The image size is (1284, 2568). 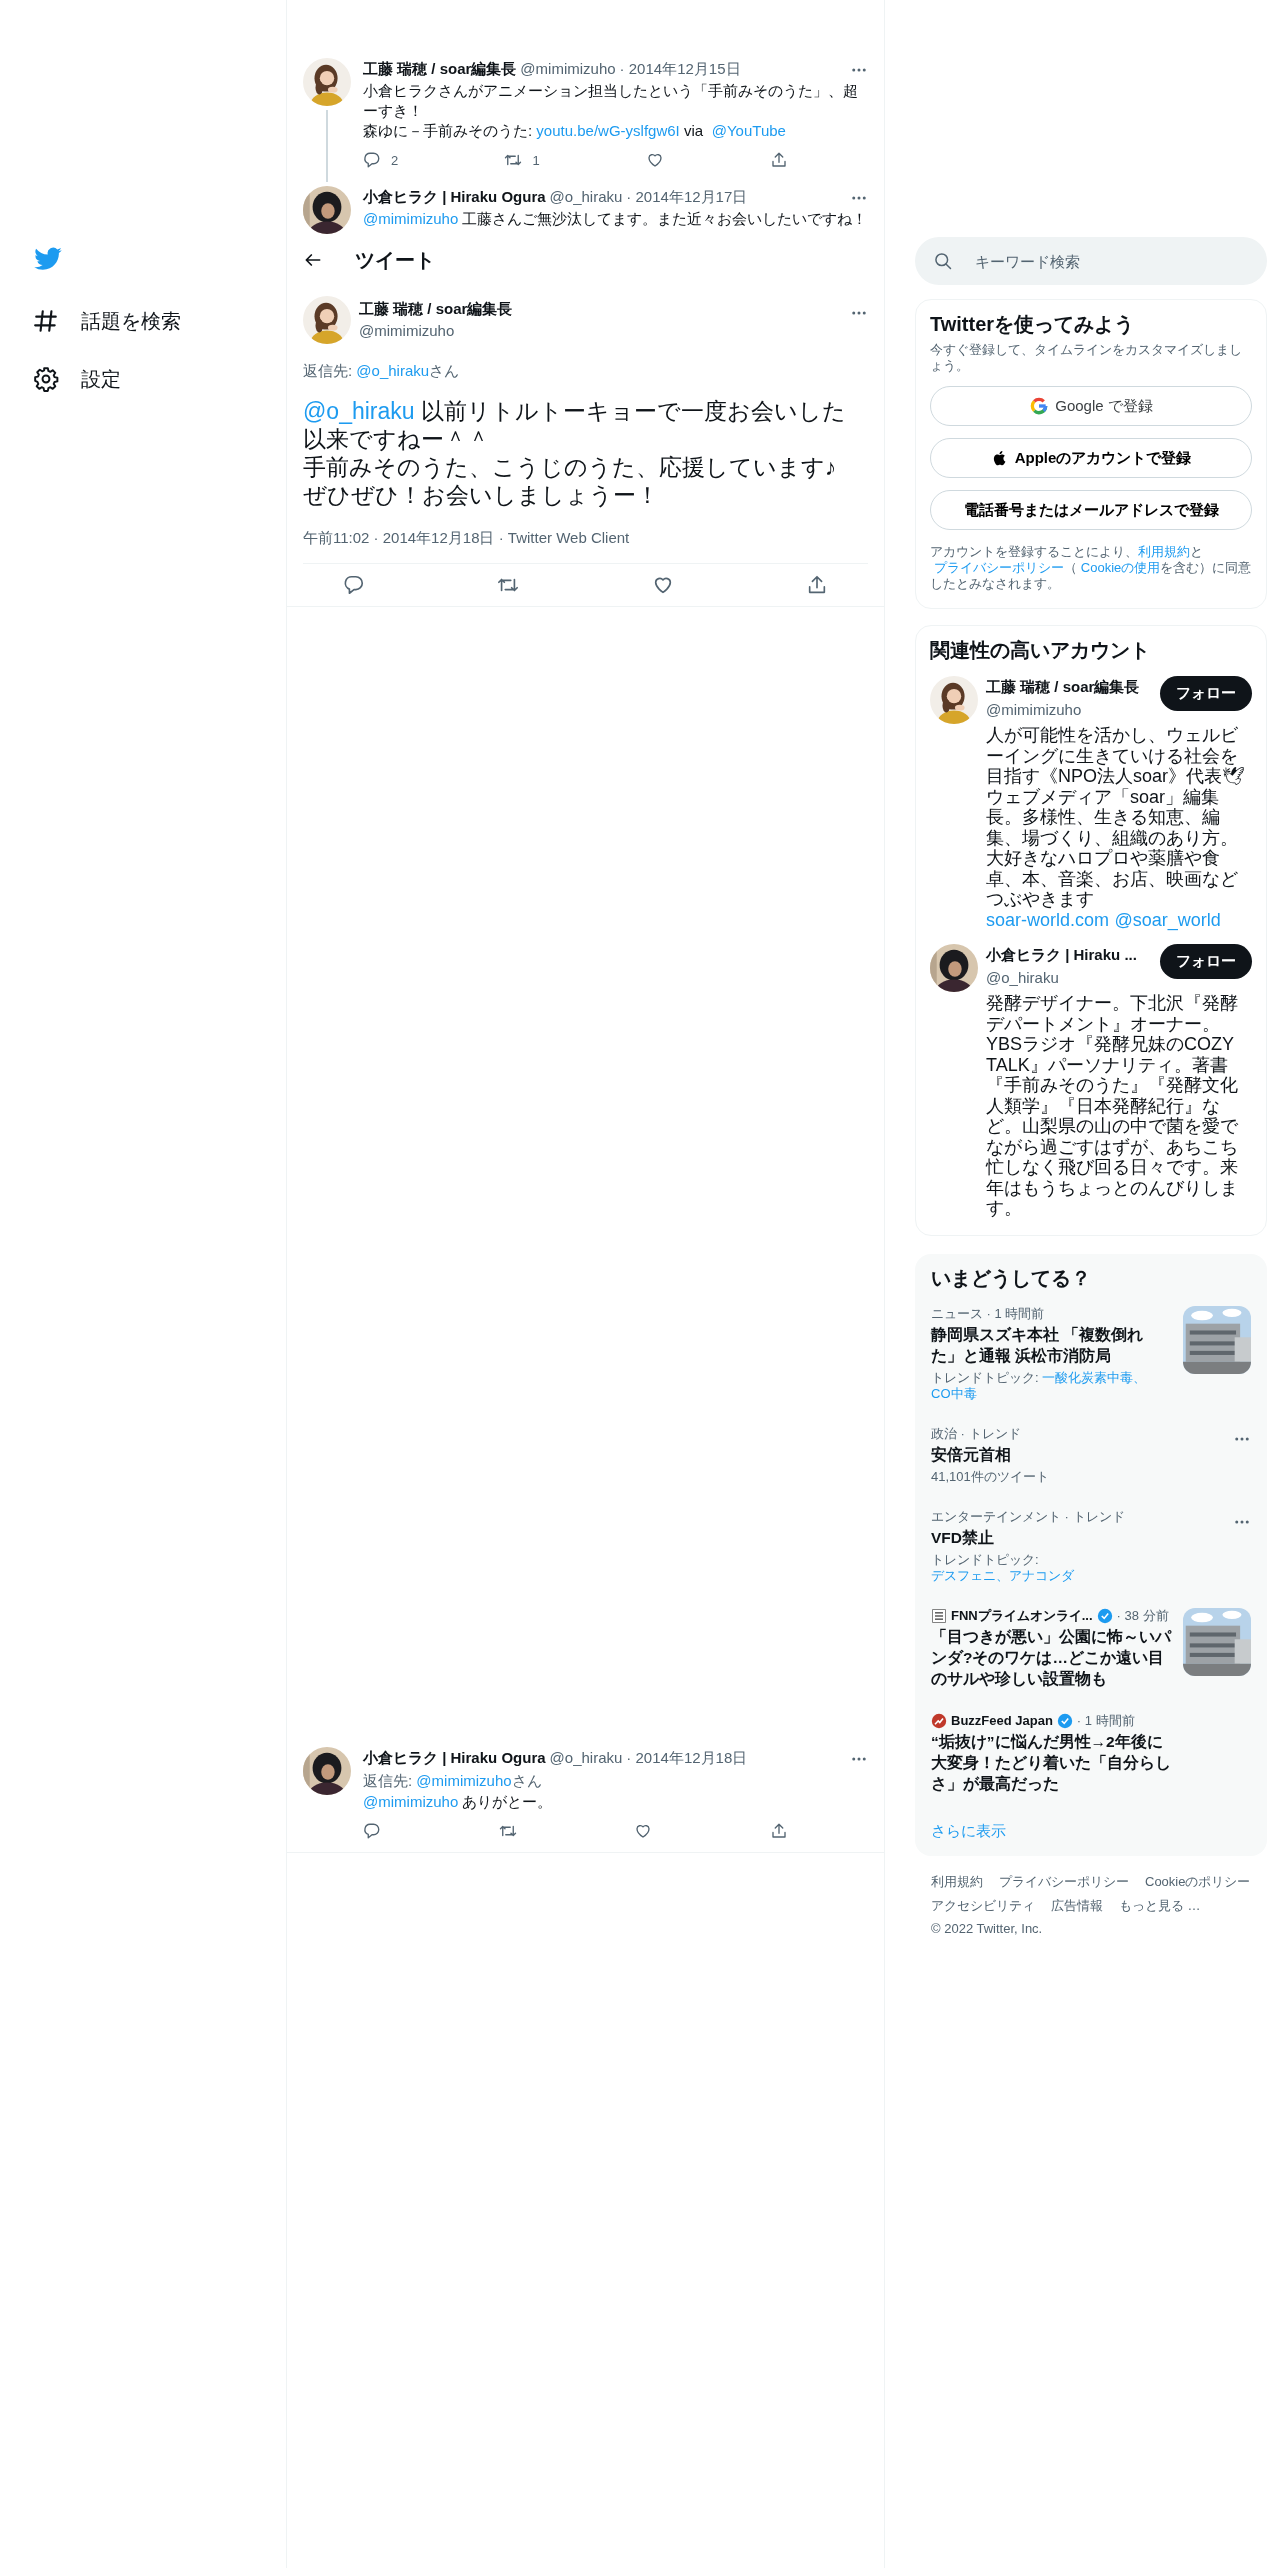 I want to click on card-title: 関連性の高いアカウント, so click(x=1040, y=650).